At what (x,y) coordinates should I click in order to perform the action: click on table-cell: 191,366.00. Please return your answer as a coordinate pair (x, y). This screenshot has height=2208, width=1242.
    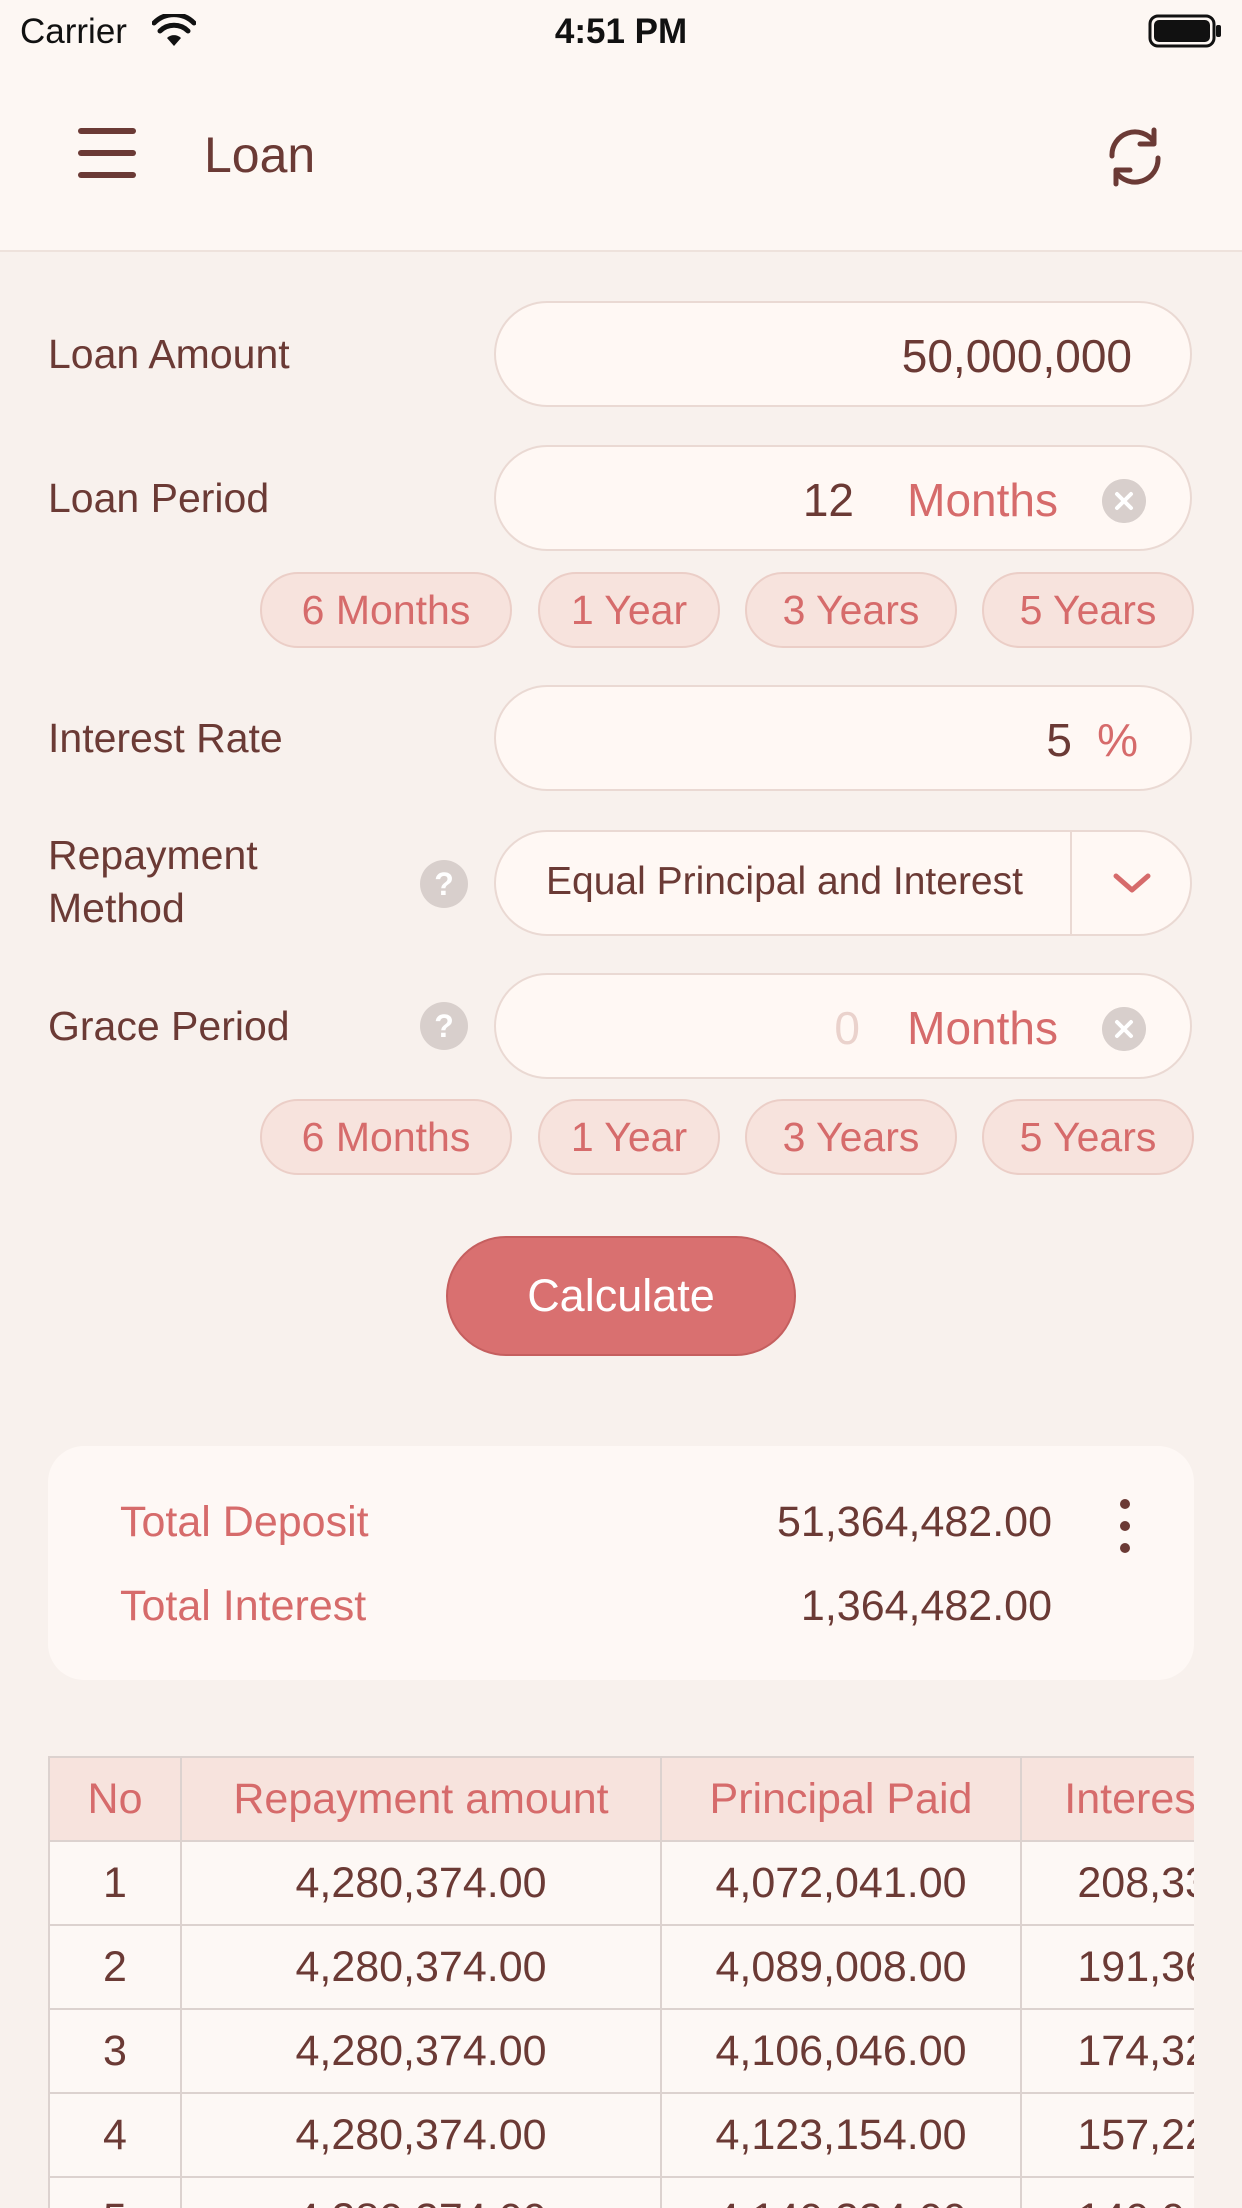
    Looking at the image, I should click on (1107, 1967).